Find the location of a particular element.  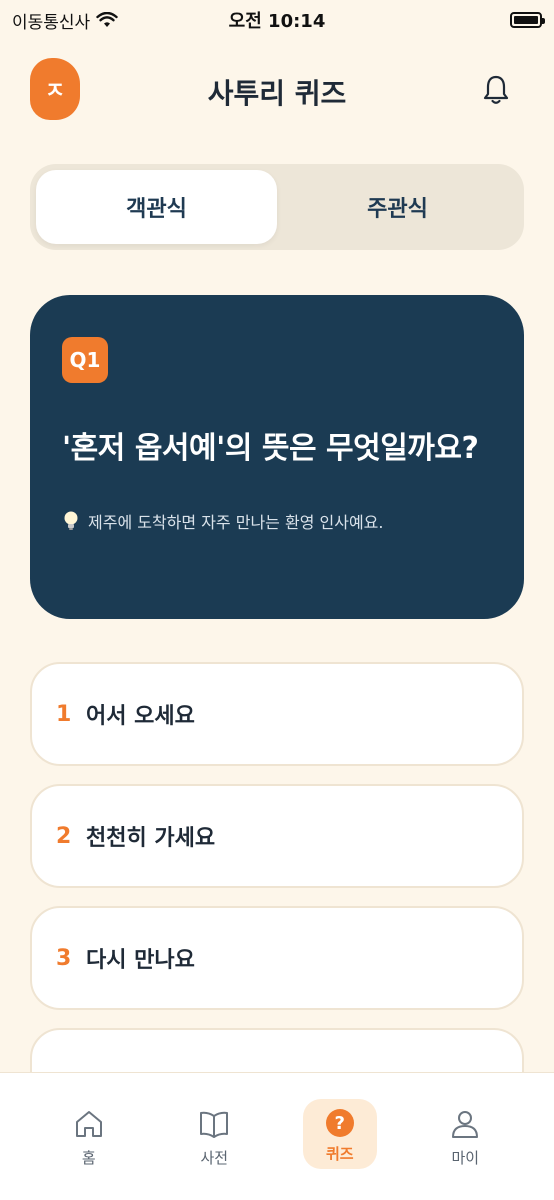

answer-option-2: 2 천천히 가세요 is located at coordinates (277, 836).